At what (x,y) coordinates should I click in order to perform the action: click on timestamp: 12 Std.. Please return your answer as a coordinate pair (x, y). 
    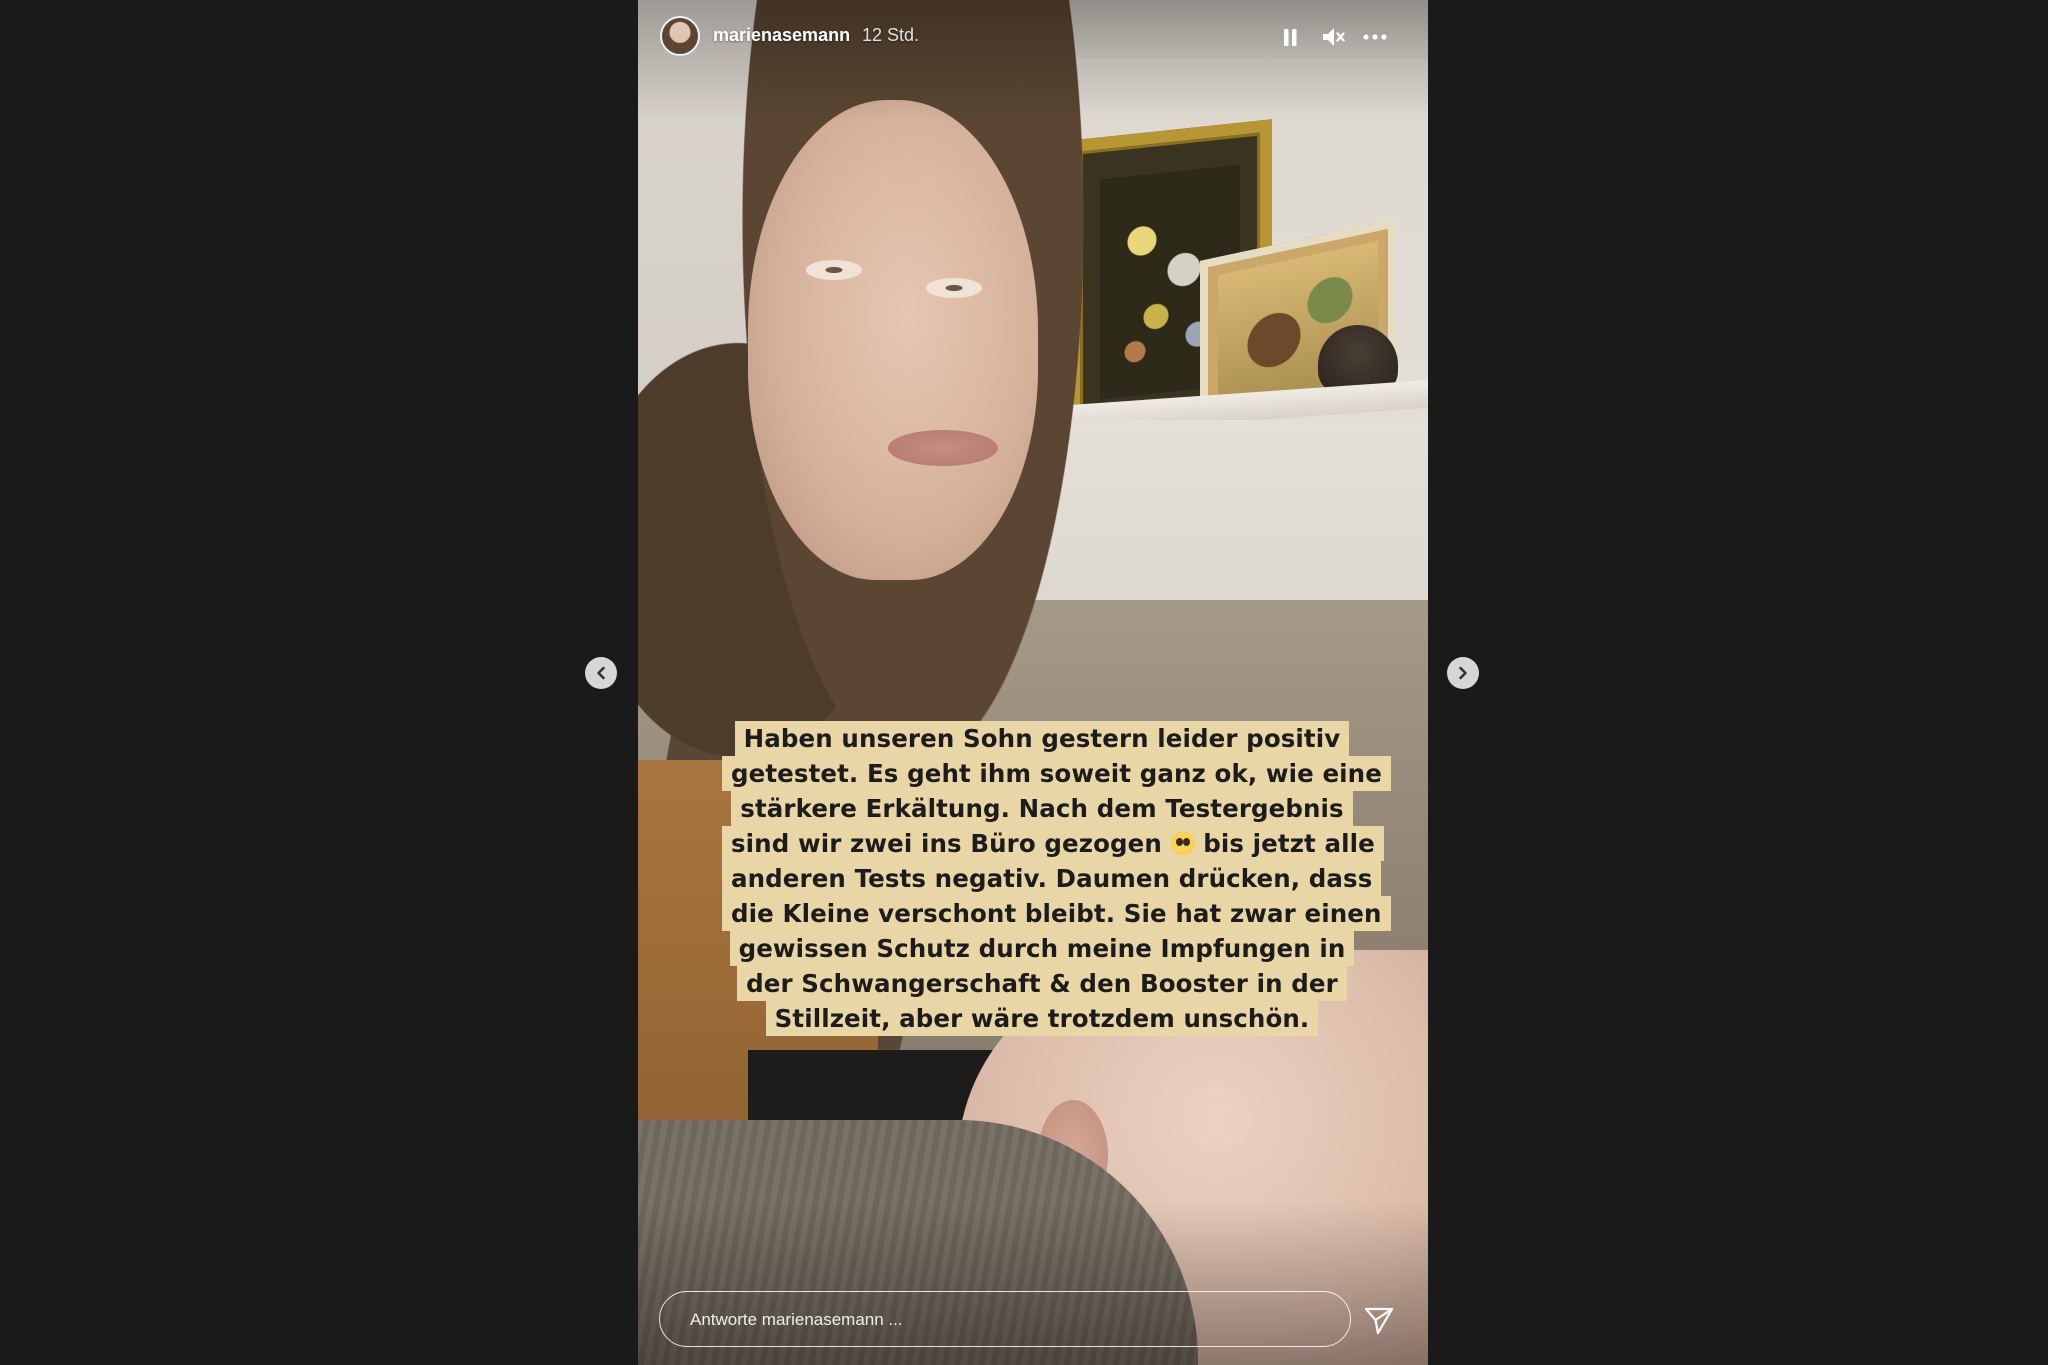
    Looking at the image, I should click on (891, 35).